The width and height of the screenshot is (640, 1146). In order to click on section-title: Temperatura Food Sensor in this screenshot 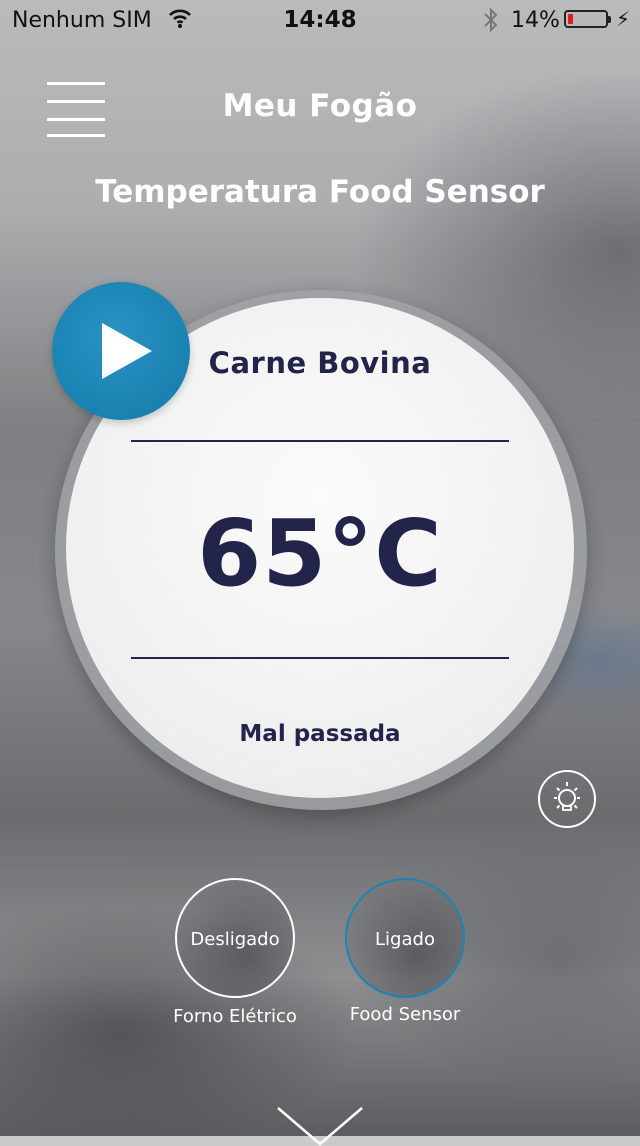, I will do `click(320, 192)`.